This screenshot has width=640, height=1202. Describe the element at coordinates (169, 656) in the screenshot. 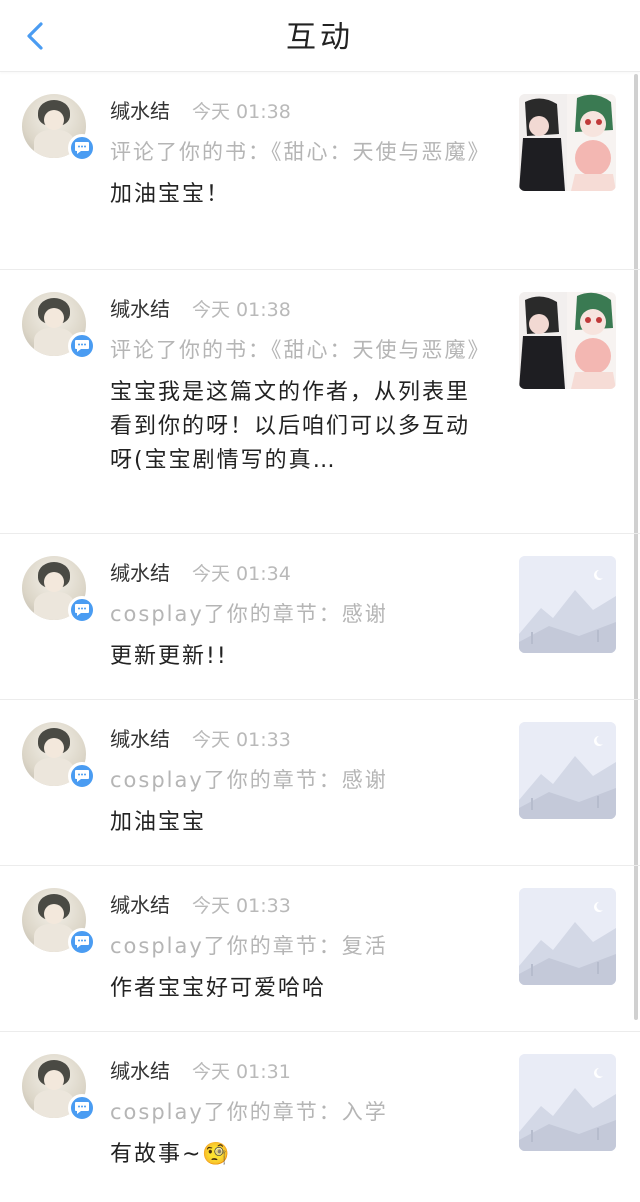

I see `comment-text: 更新更新!!` at that location.